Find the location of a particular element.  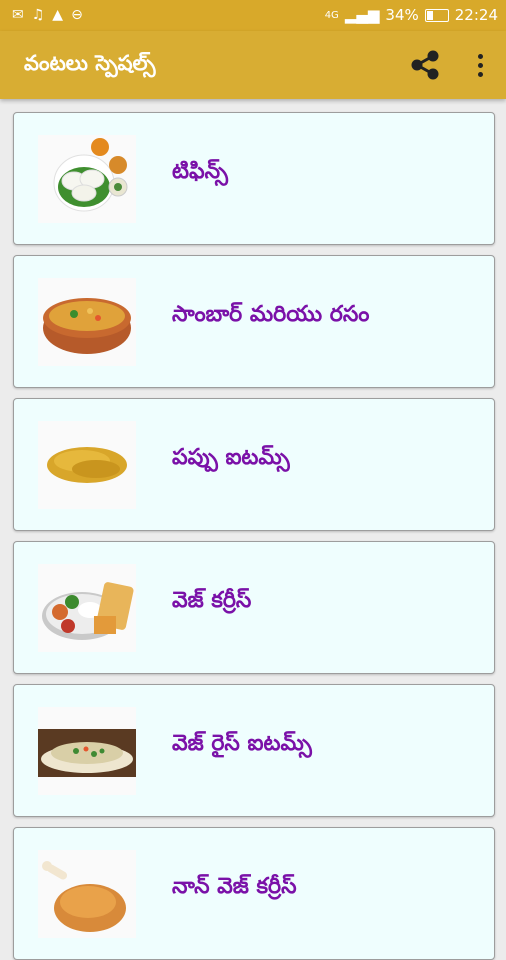

battery-percent: 34% is located at coordinates (402, 15).